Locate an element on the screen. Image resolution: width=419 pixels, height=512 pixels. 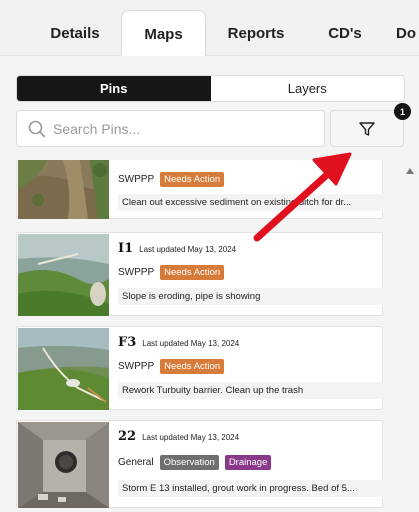
tab-reports: Reports is located at coordinates (256, 33).